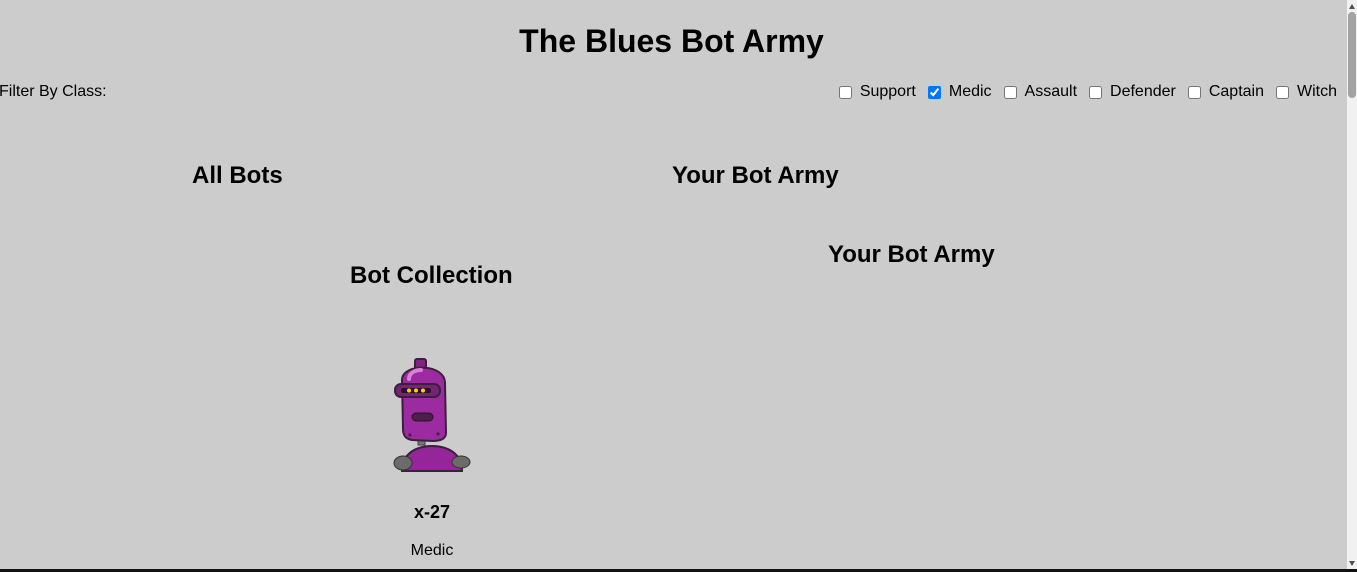 The image size is (1357, 572). What do you see at coordinates (1236, 91) in the screenshot?
I see `filter-option-label: Captain` at bounding box center [1236, 91].